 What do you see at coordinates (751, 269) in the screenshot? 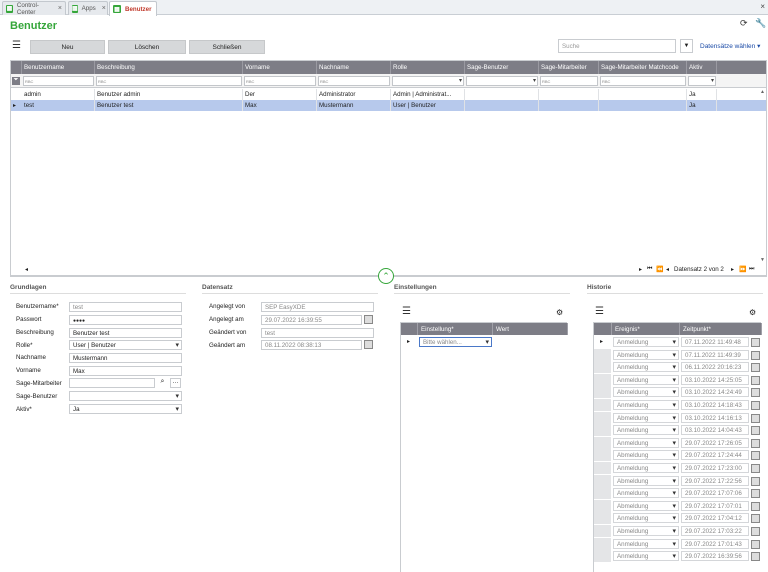
I see `last-record-icon: ⏭` at bounding box center [751, 269].